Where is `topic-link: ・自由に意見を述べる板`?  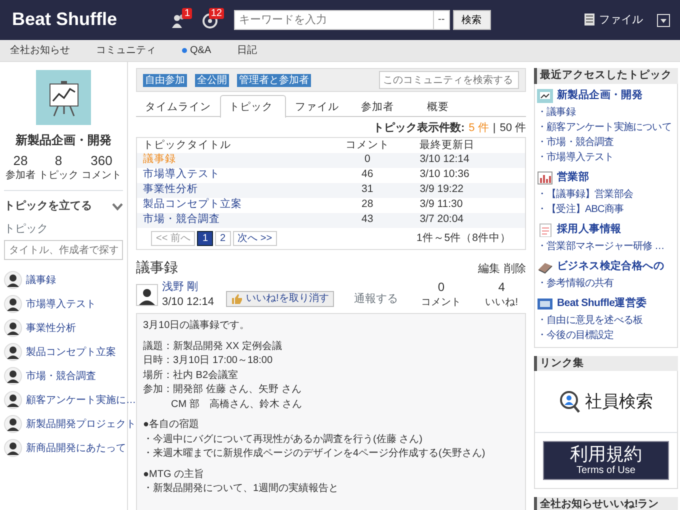 topic-link: ・自由に意見を述べる板 is located at coordinates (606, 320).